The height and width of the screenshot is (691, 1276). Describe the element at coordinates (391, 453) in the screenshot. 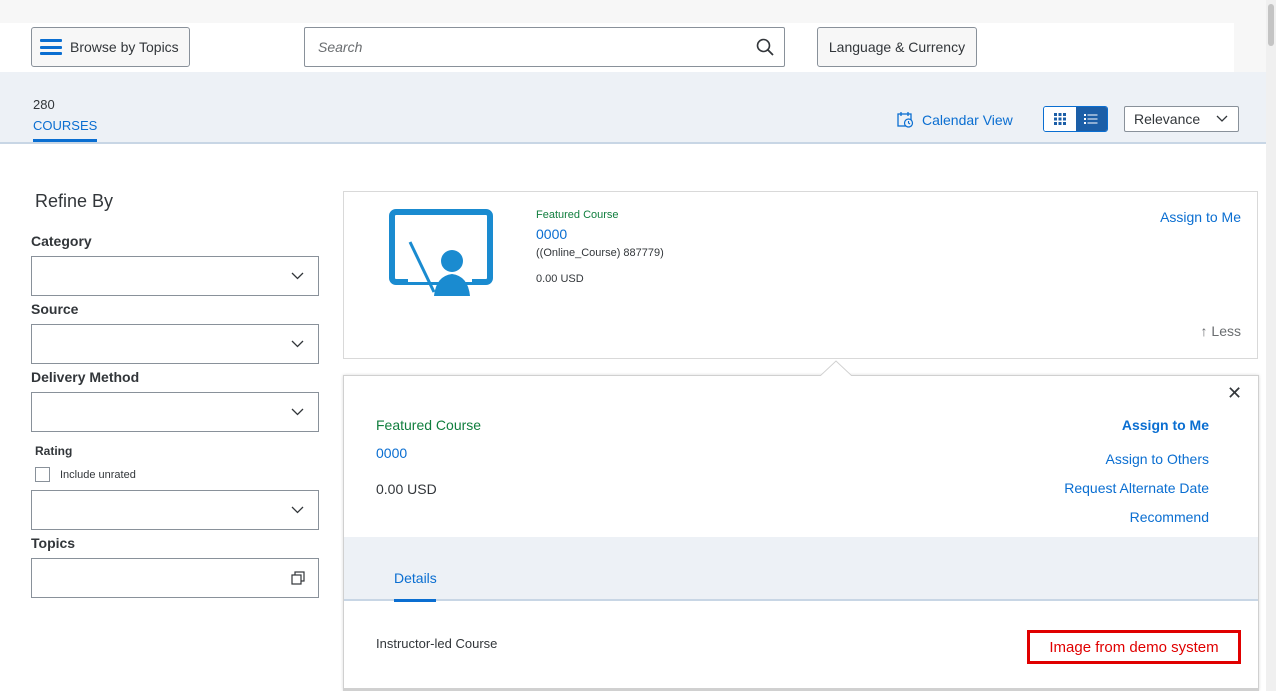

I see `panel-course-title-link: 0000` at that location.